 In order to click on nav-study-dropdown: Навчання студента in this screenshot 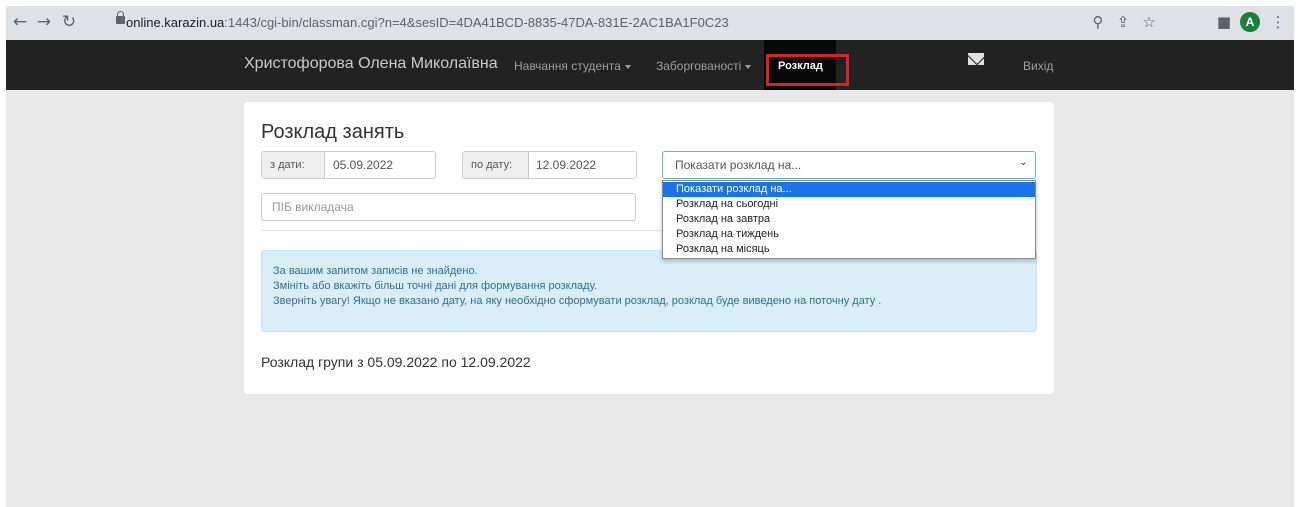, I will do `click(572, 66)`.